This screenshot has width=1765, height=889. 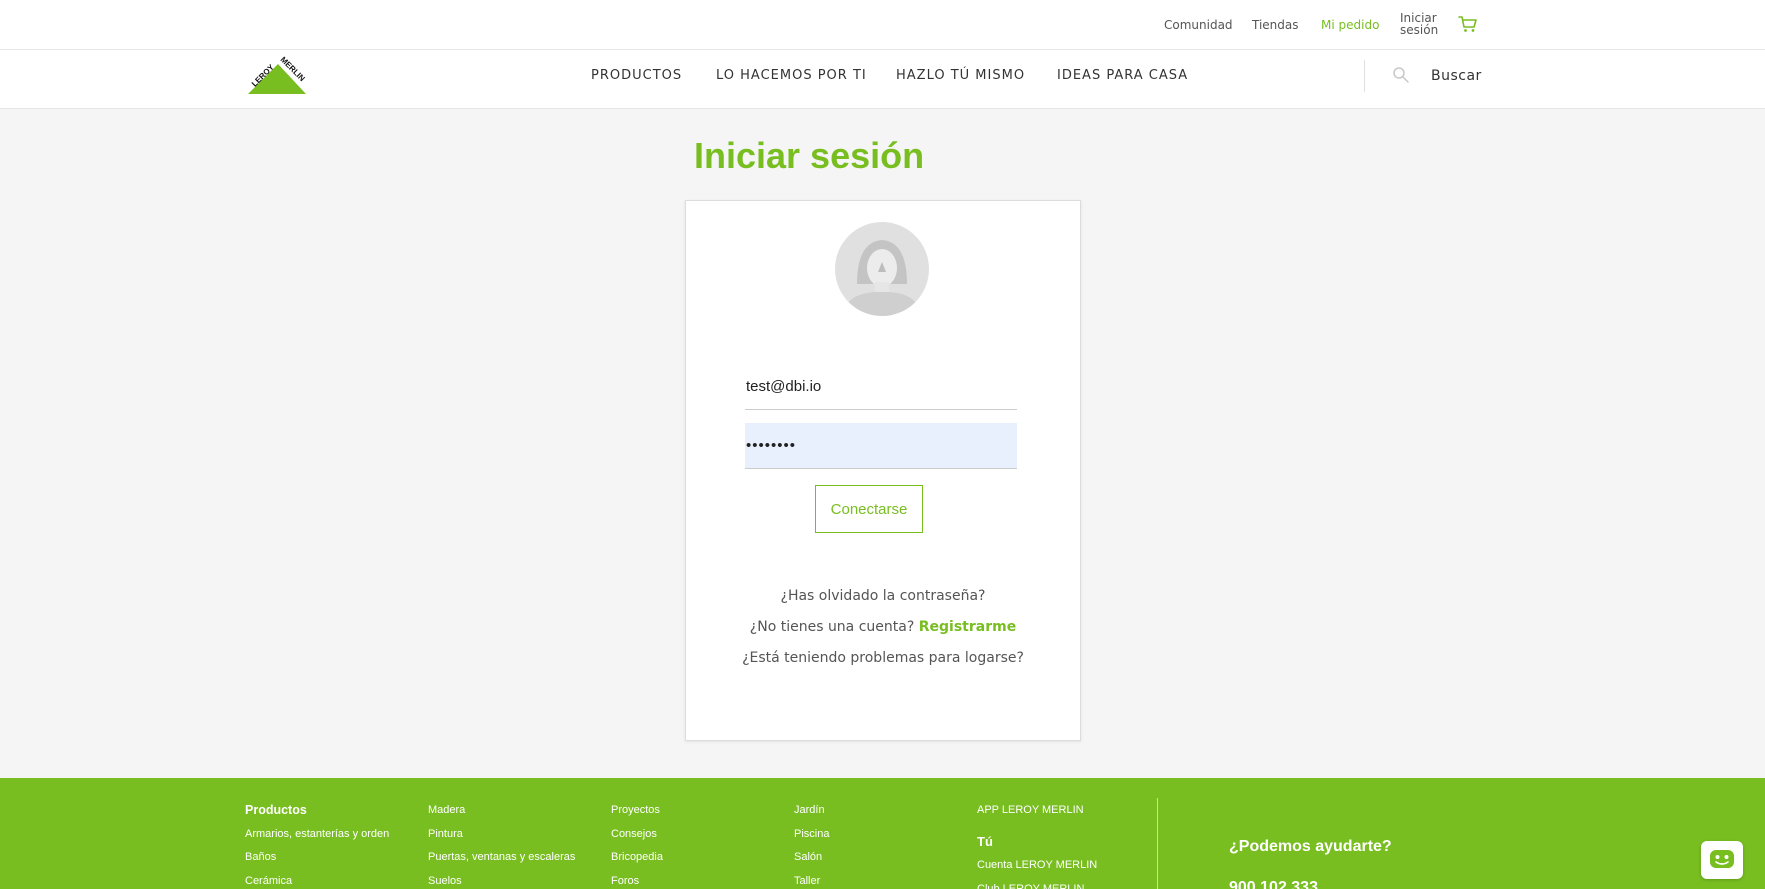 I want to click on page-title: Iniciar sesión, so click(x=809, y=155).